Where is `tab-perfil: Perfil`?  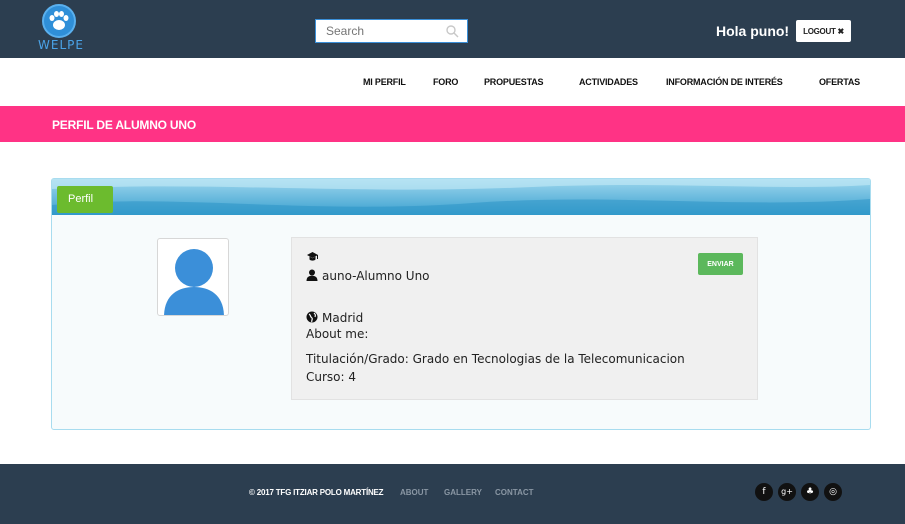
tab-perfil: Perfil is located at coordinates (85, 199).